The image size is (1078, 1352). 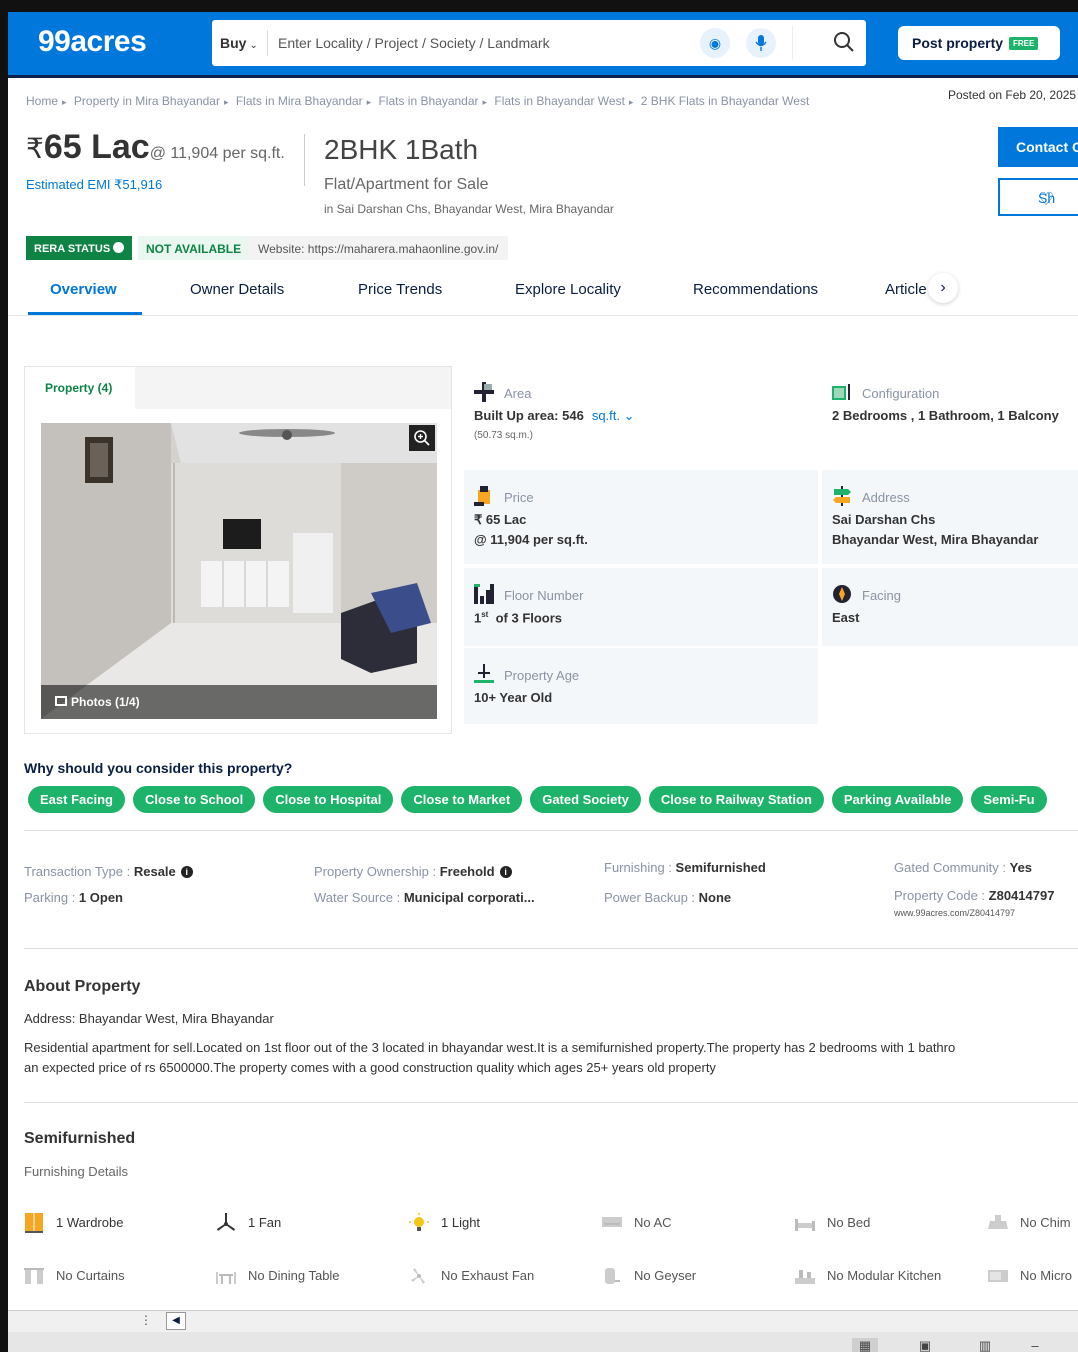 I want to click on attr-transaction: Transaction Type : Resale i, so click(x=108, y=871).